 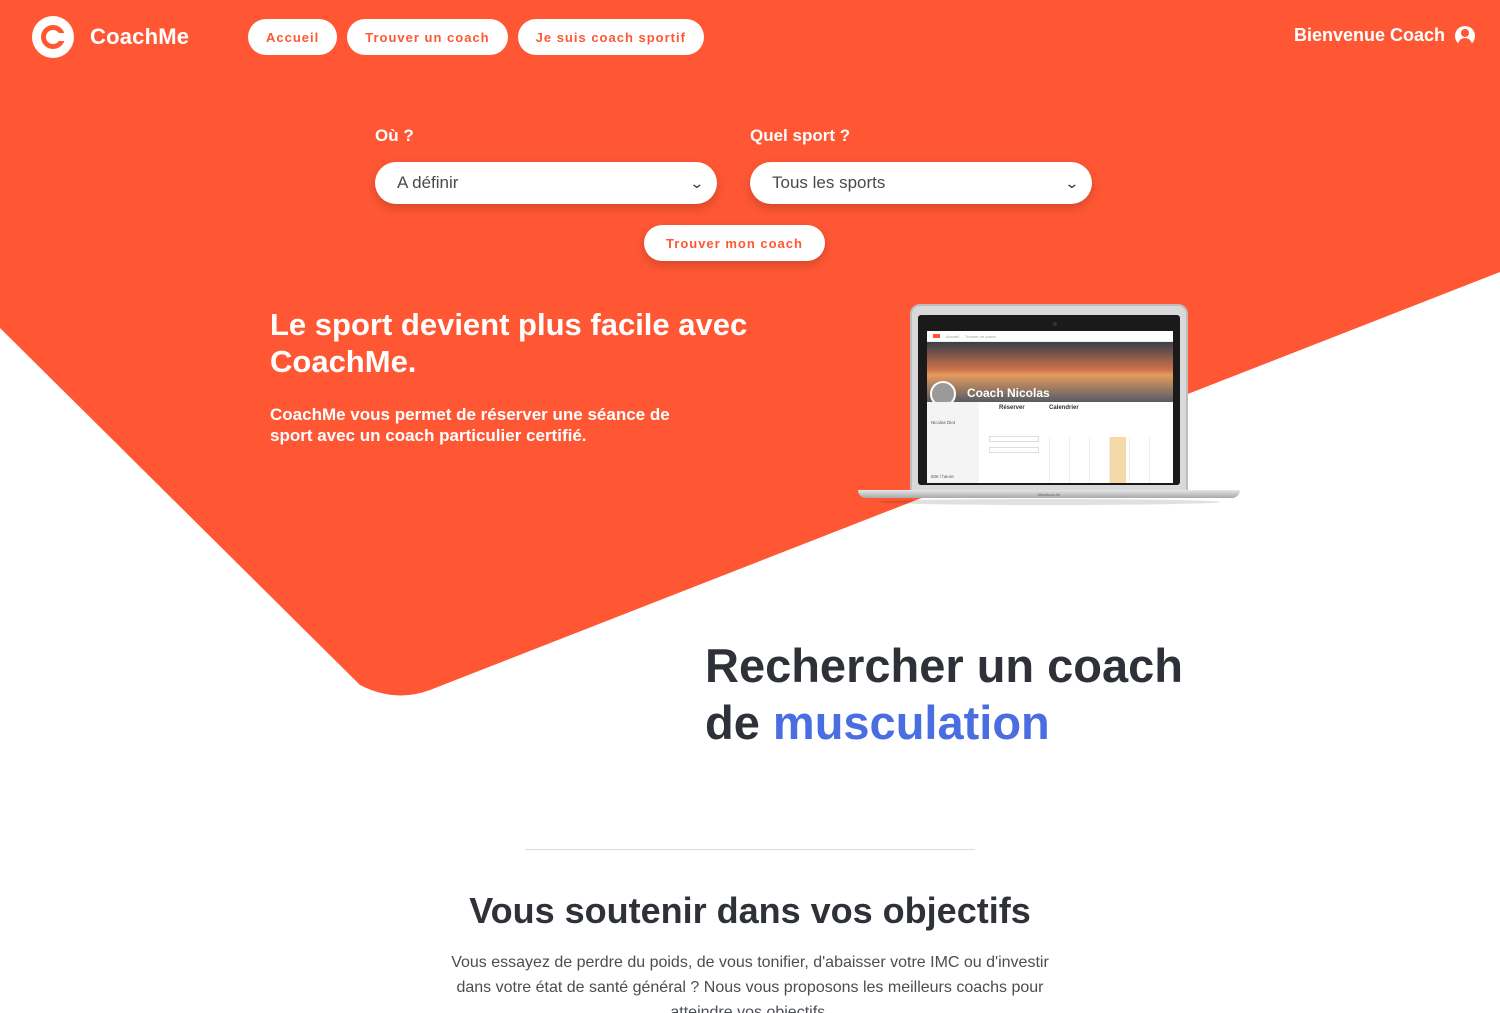 What do you see at coordinates (140, 36) in the screenshot?
I see `brand-name: CoachMe` at bounding box center [140, 36].